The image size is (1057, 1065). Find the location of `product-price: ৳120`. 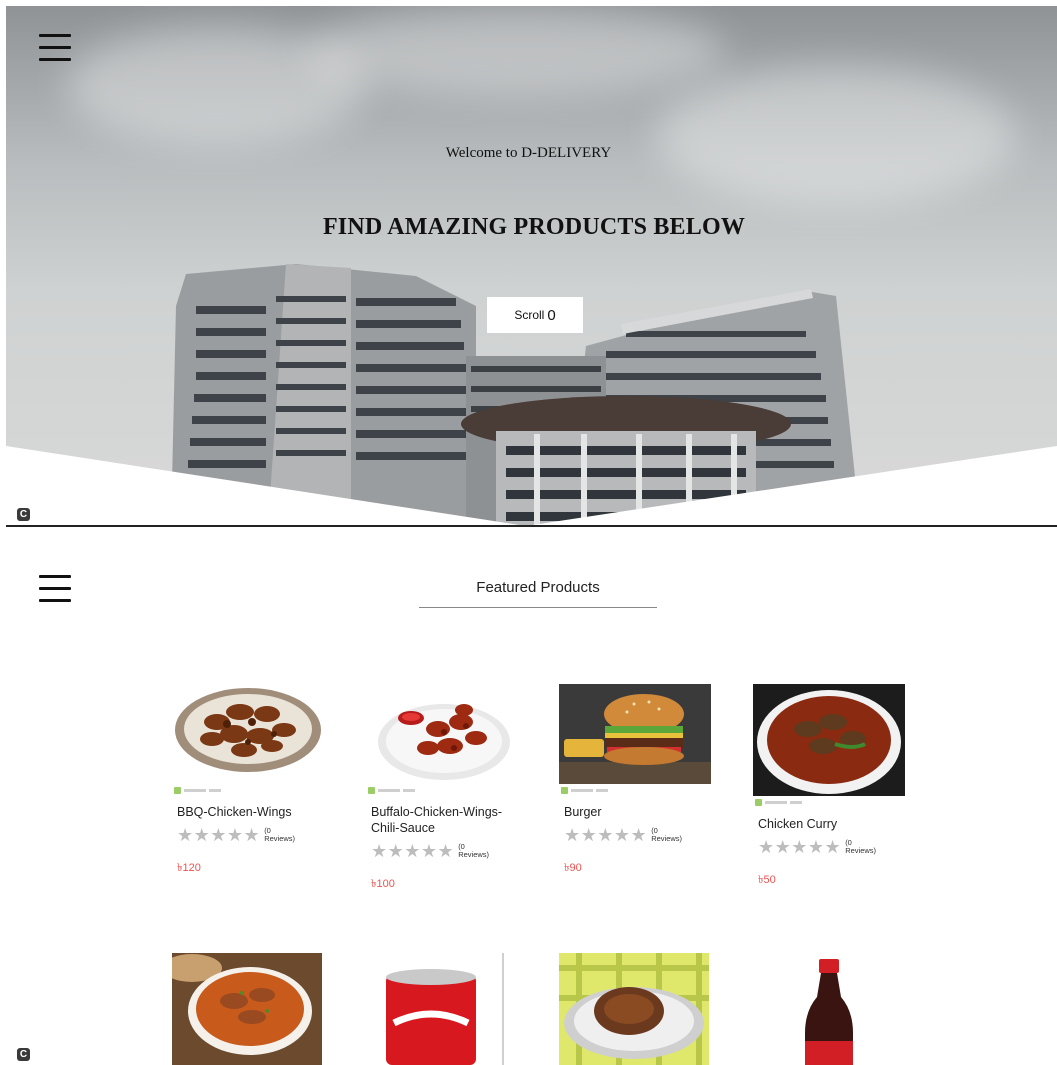

product-price: ৳120 is located at coordinates (189, 868).